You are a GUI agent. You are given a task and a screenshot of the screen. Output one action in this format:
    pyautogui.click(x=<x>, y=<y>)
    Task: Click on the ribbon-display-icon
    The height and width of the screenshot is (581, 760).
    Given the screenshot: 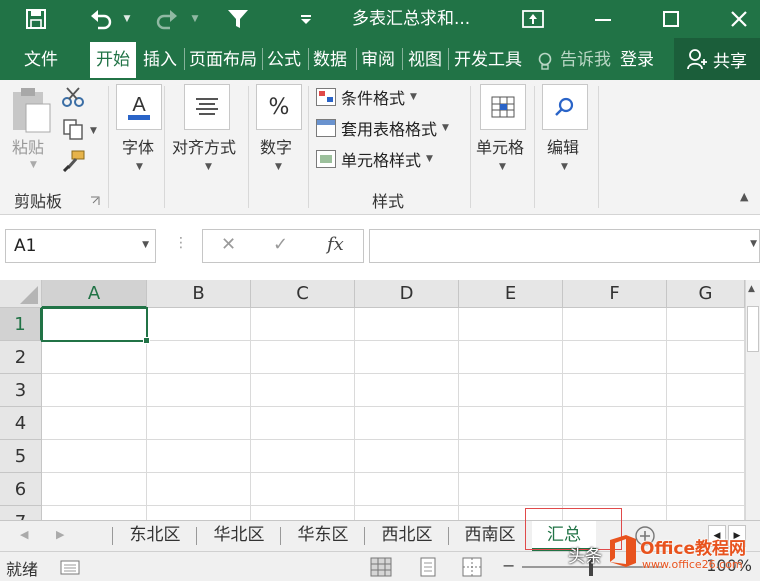 What is the action you would take?
    pyautogui.click(x=533, y=19)
    